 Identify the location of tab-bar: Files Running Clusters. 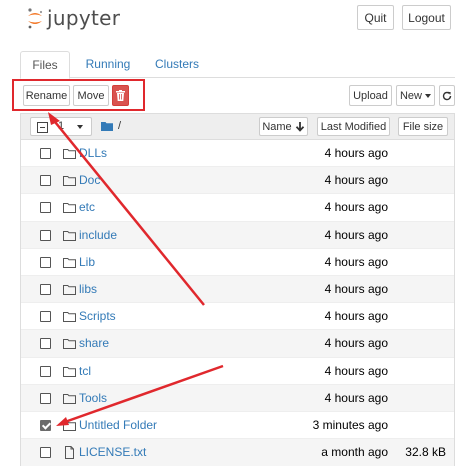
(237, 65).